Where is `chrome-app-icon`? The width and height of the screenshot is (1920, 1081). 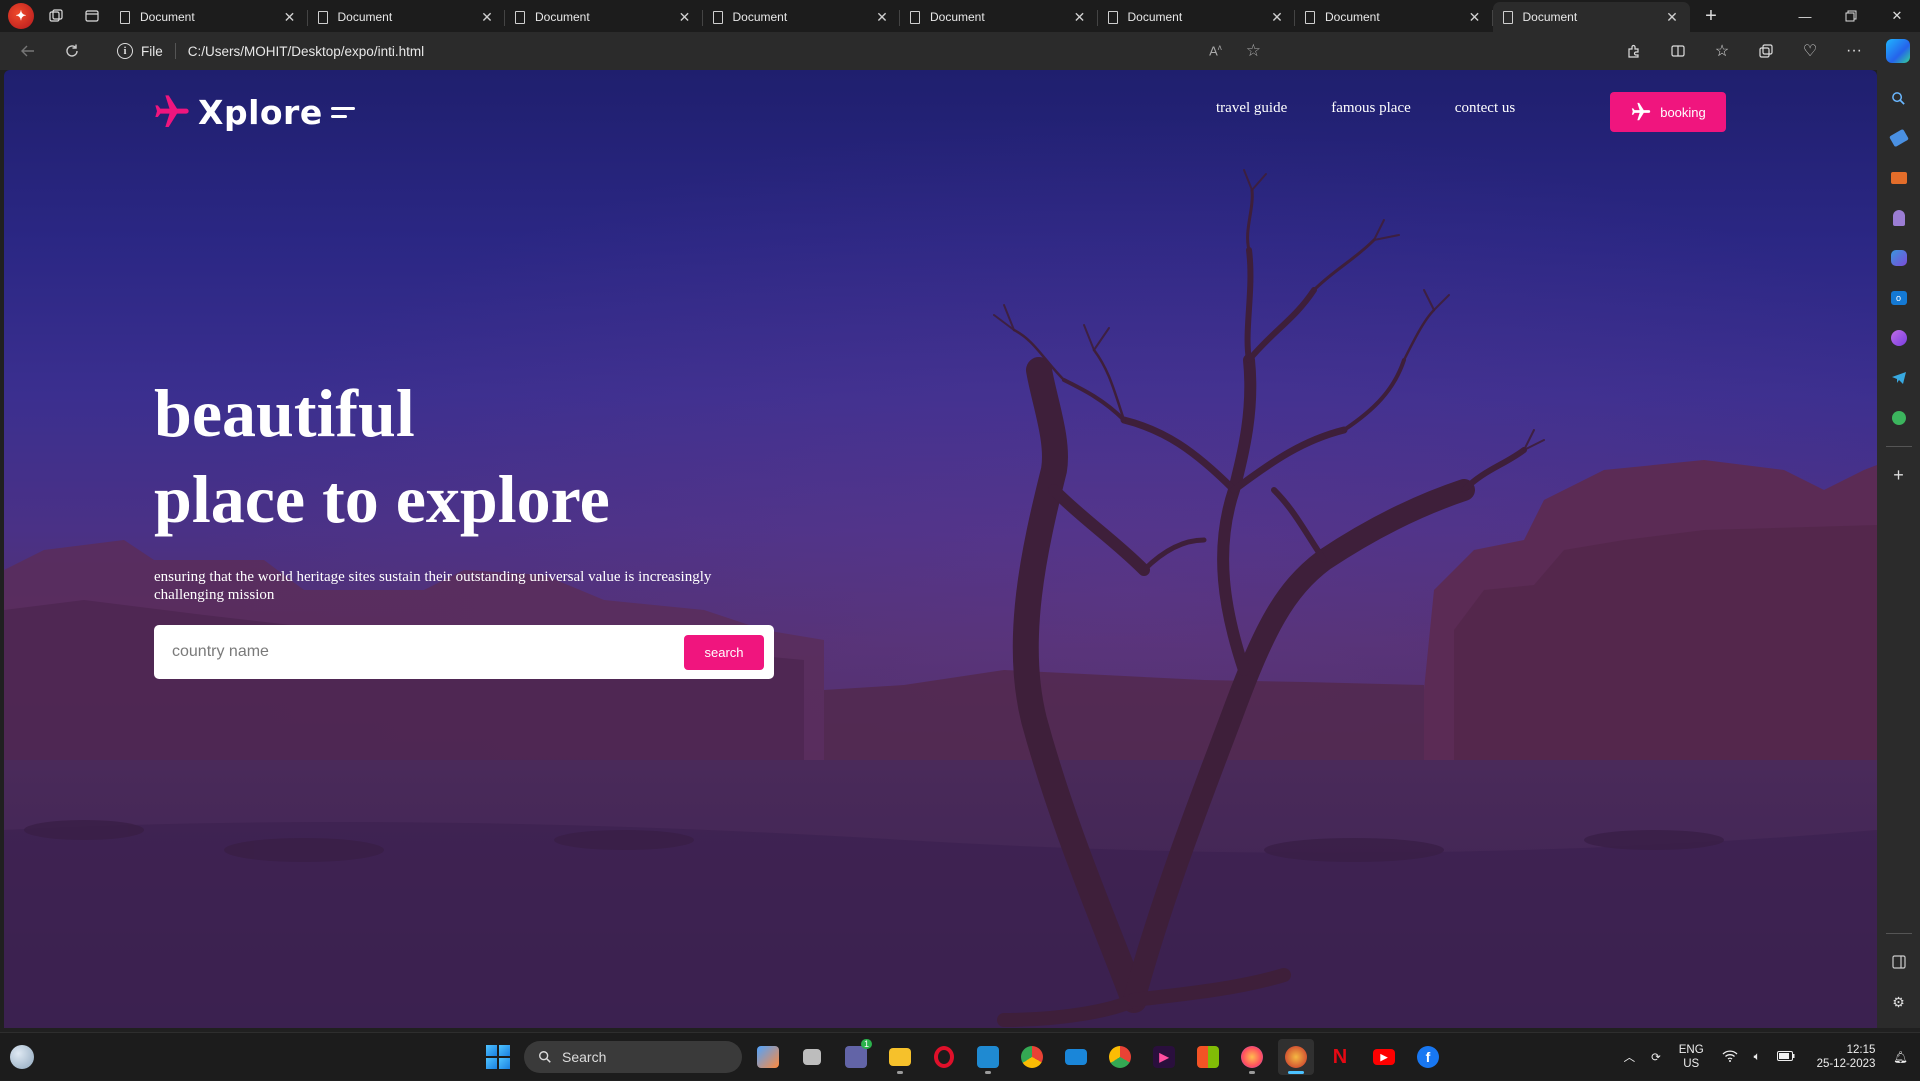 chrome-app-icon is located at coordinates (1120, 1057).